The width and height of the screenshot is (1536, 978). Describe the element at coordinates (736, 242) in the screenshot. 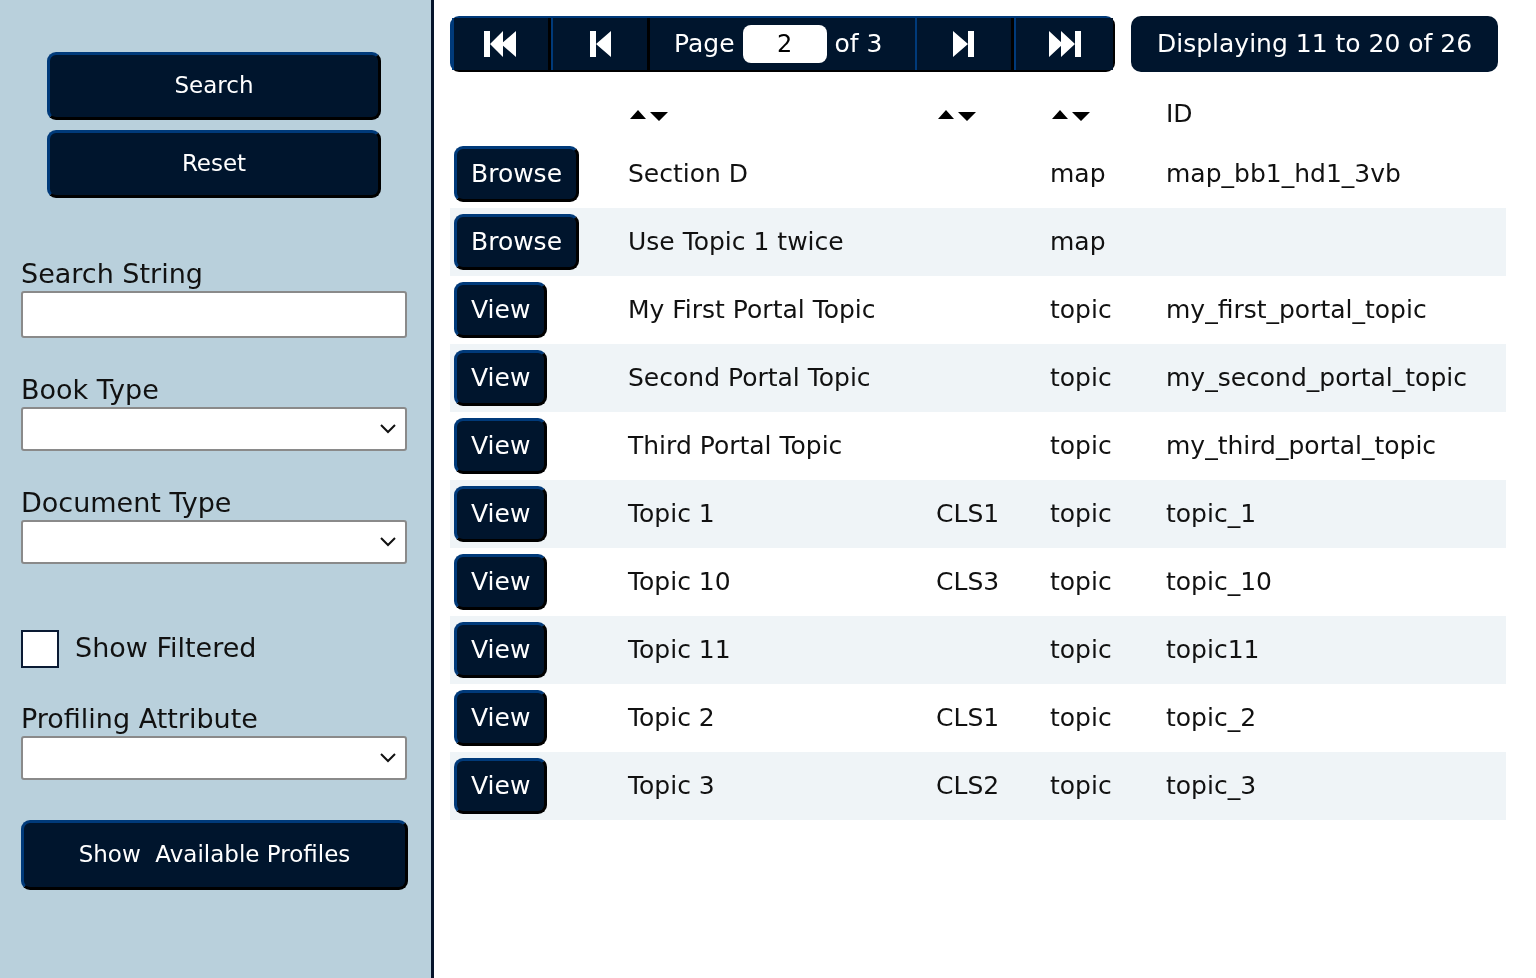

I see `table-cell: Use Topic 1 twice` at that location.